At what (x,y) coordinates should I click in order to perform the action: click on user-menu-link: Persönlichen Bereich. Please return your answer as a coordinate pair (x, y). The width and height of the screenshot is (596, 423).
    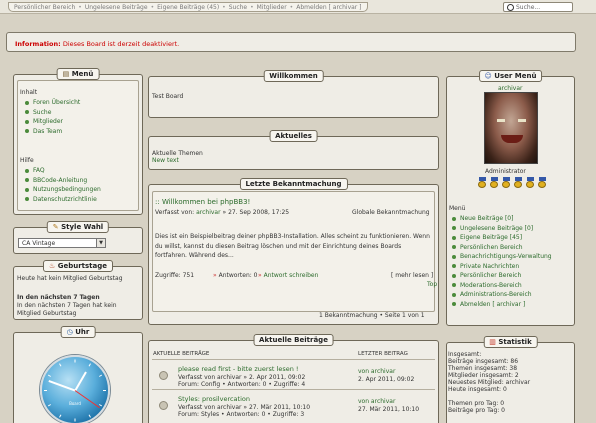
    Looking at the image, I should click on (491, 247).